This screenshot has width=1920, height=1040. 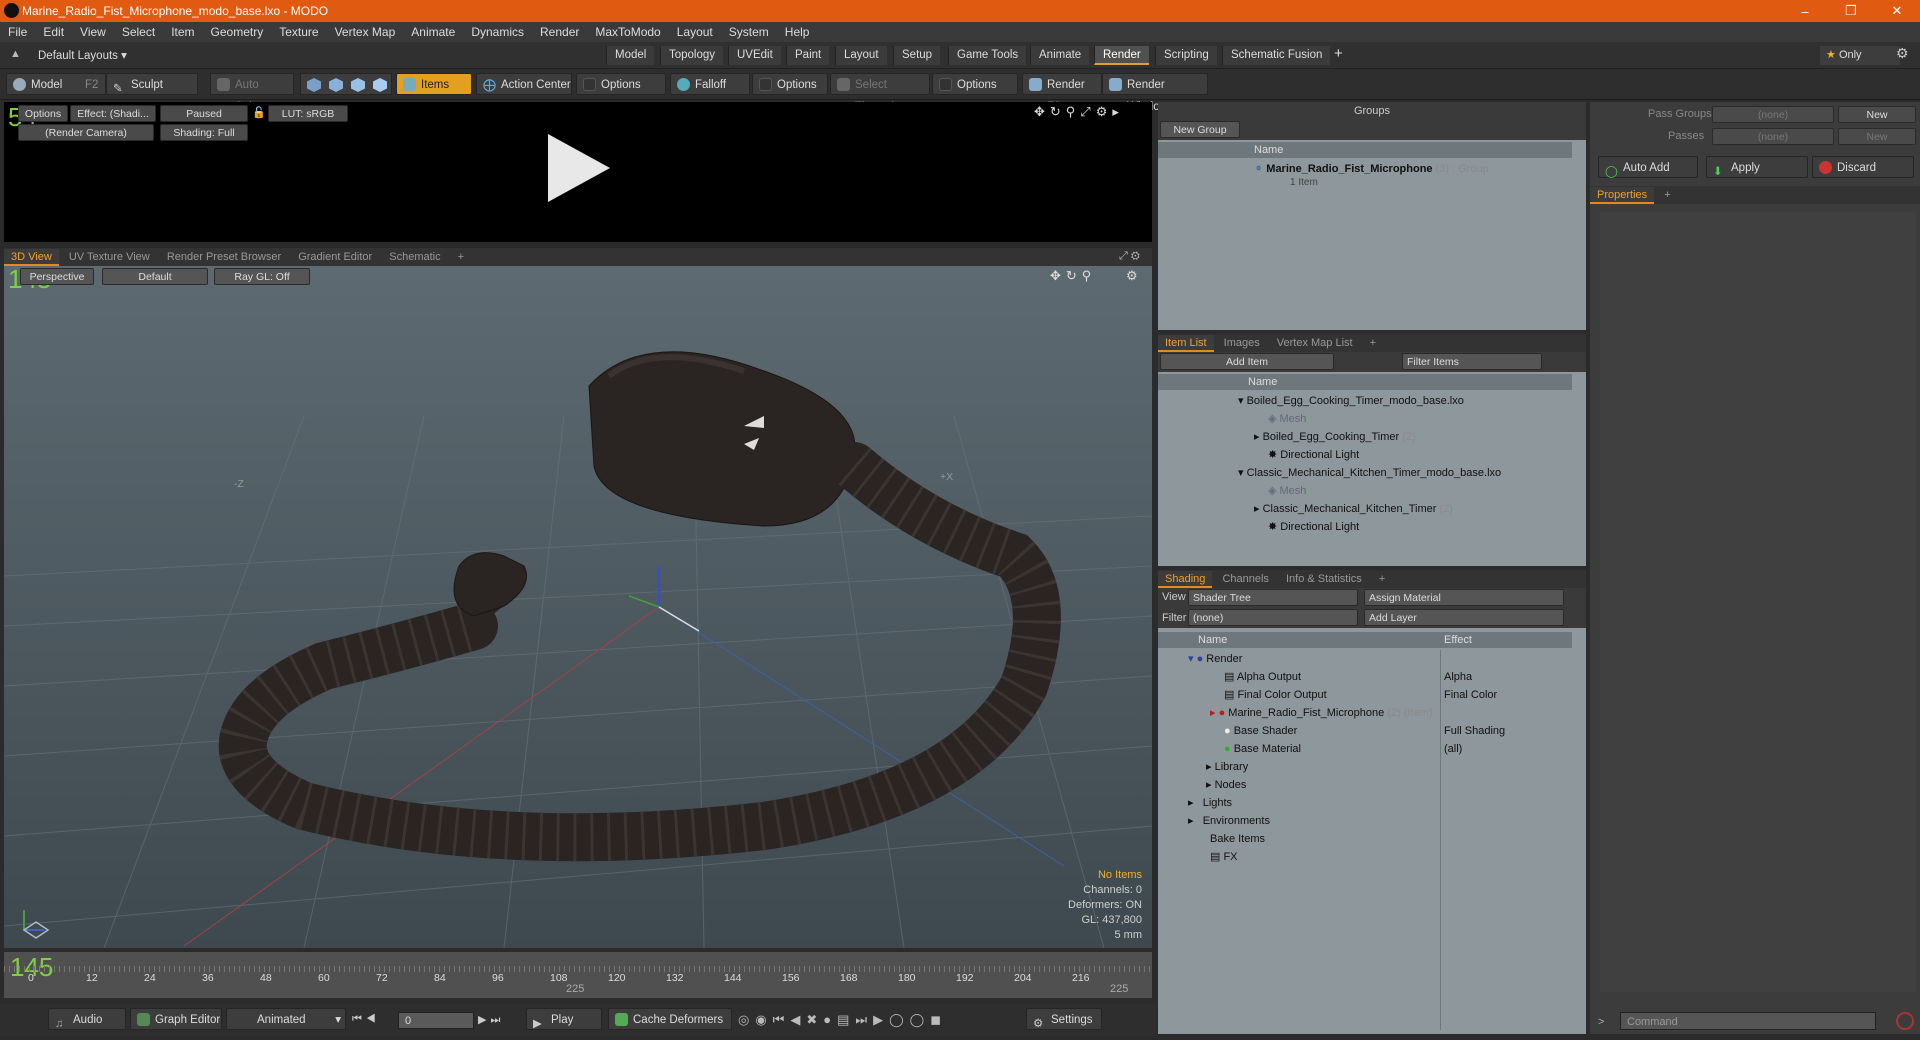 What do you see at coordinates (1185, 579) in the screenshot?
I see `tab-shading: Shading` at bounding box center [1185, 579].